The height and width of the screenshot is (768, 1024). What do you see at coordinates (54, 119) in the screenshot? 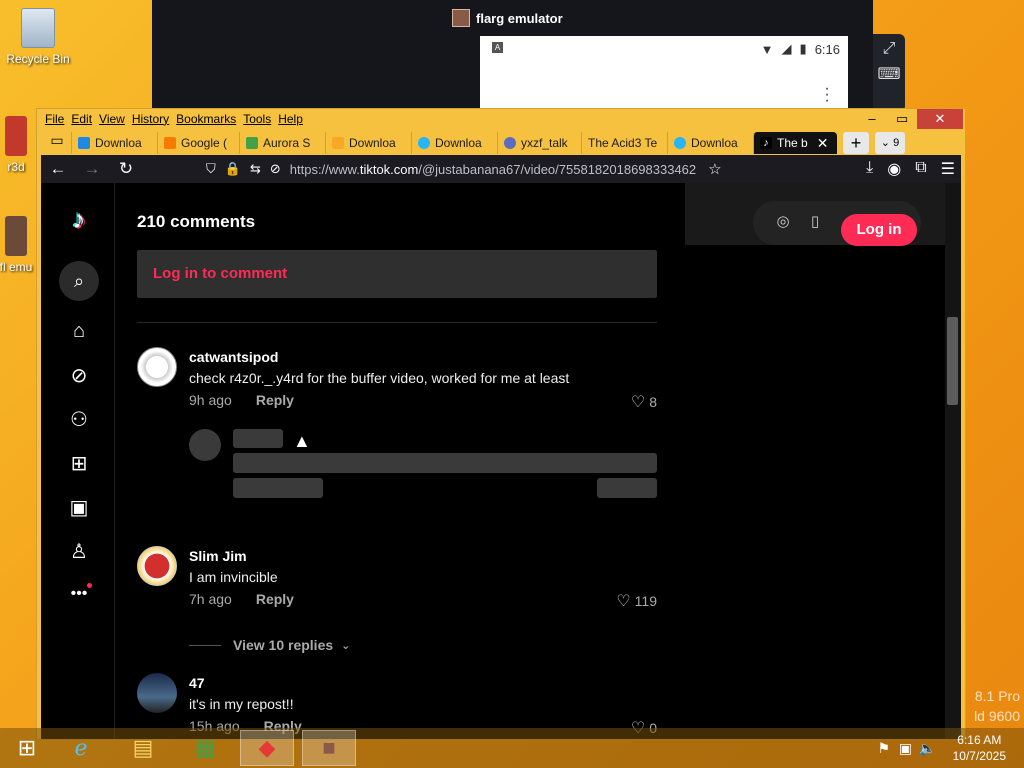
I see `menu-file: File` at bounding box center [54, 119].